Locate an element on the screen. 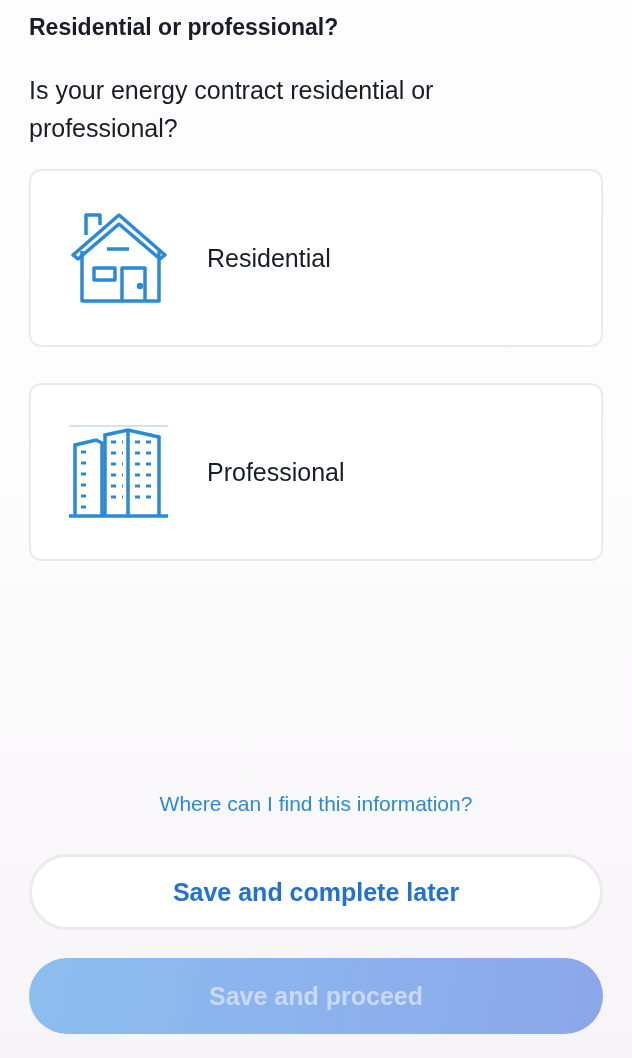 The image size is (632, 1058). question-text: Is your energy contract residential or professional? is located at coordinates (232, 109).